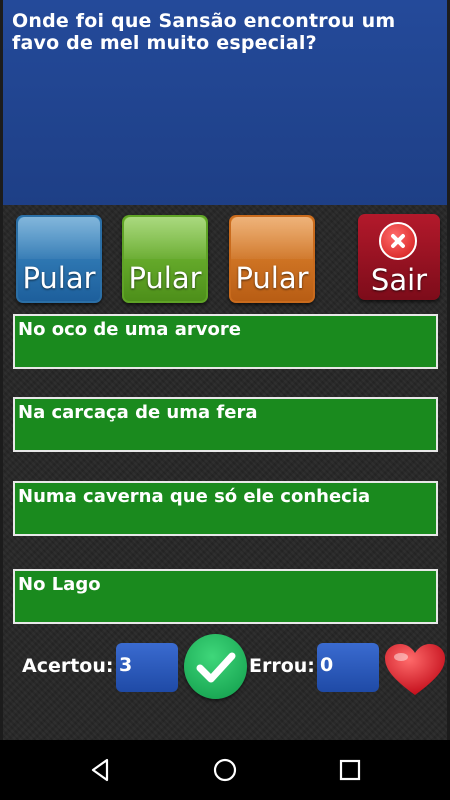 The image size is (450, 800). What do you see at coordinates (225, 424) in the screenshot?
I see `answer-option-2: Na carcaça de uma fera` at bounding box center [225, 424].